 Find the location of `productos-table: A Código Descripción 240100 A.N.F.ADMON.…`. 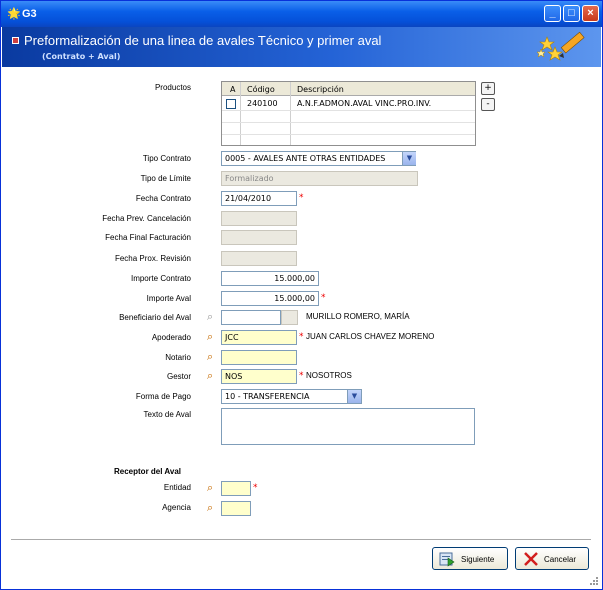

productos-table: A Código Descripción 240100 A.N.F.ADMON.… is located at coordinates (348, 113).